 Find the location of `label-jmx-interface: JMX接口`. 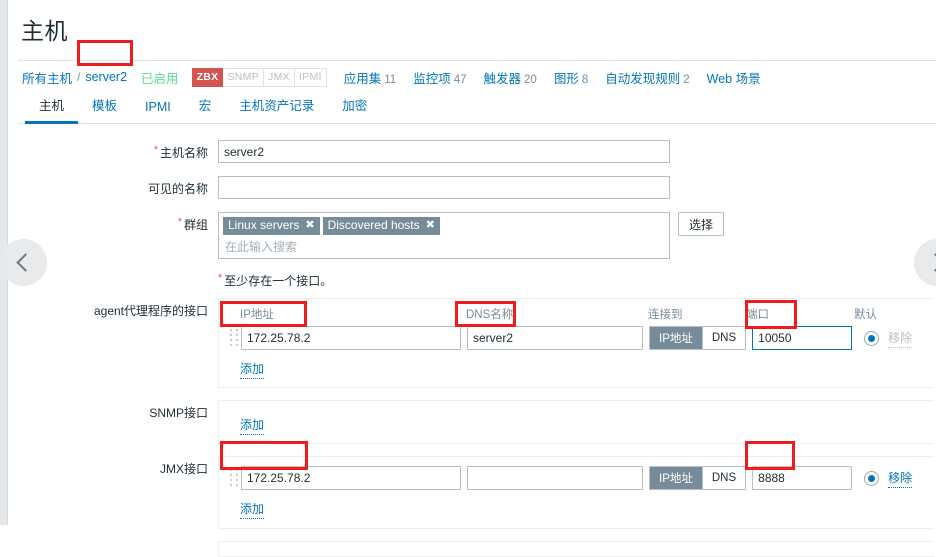

label-jmx-interface: JMX接口 is located at coordinates (183, 469).